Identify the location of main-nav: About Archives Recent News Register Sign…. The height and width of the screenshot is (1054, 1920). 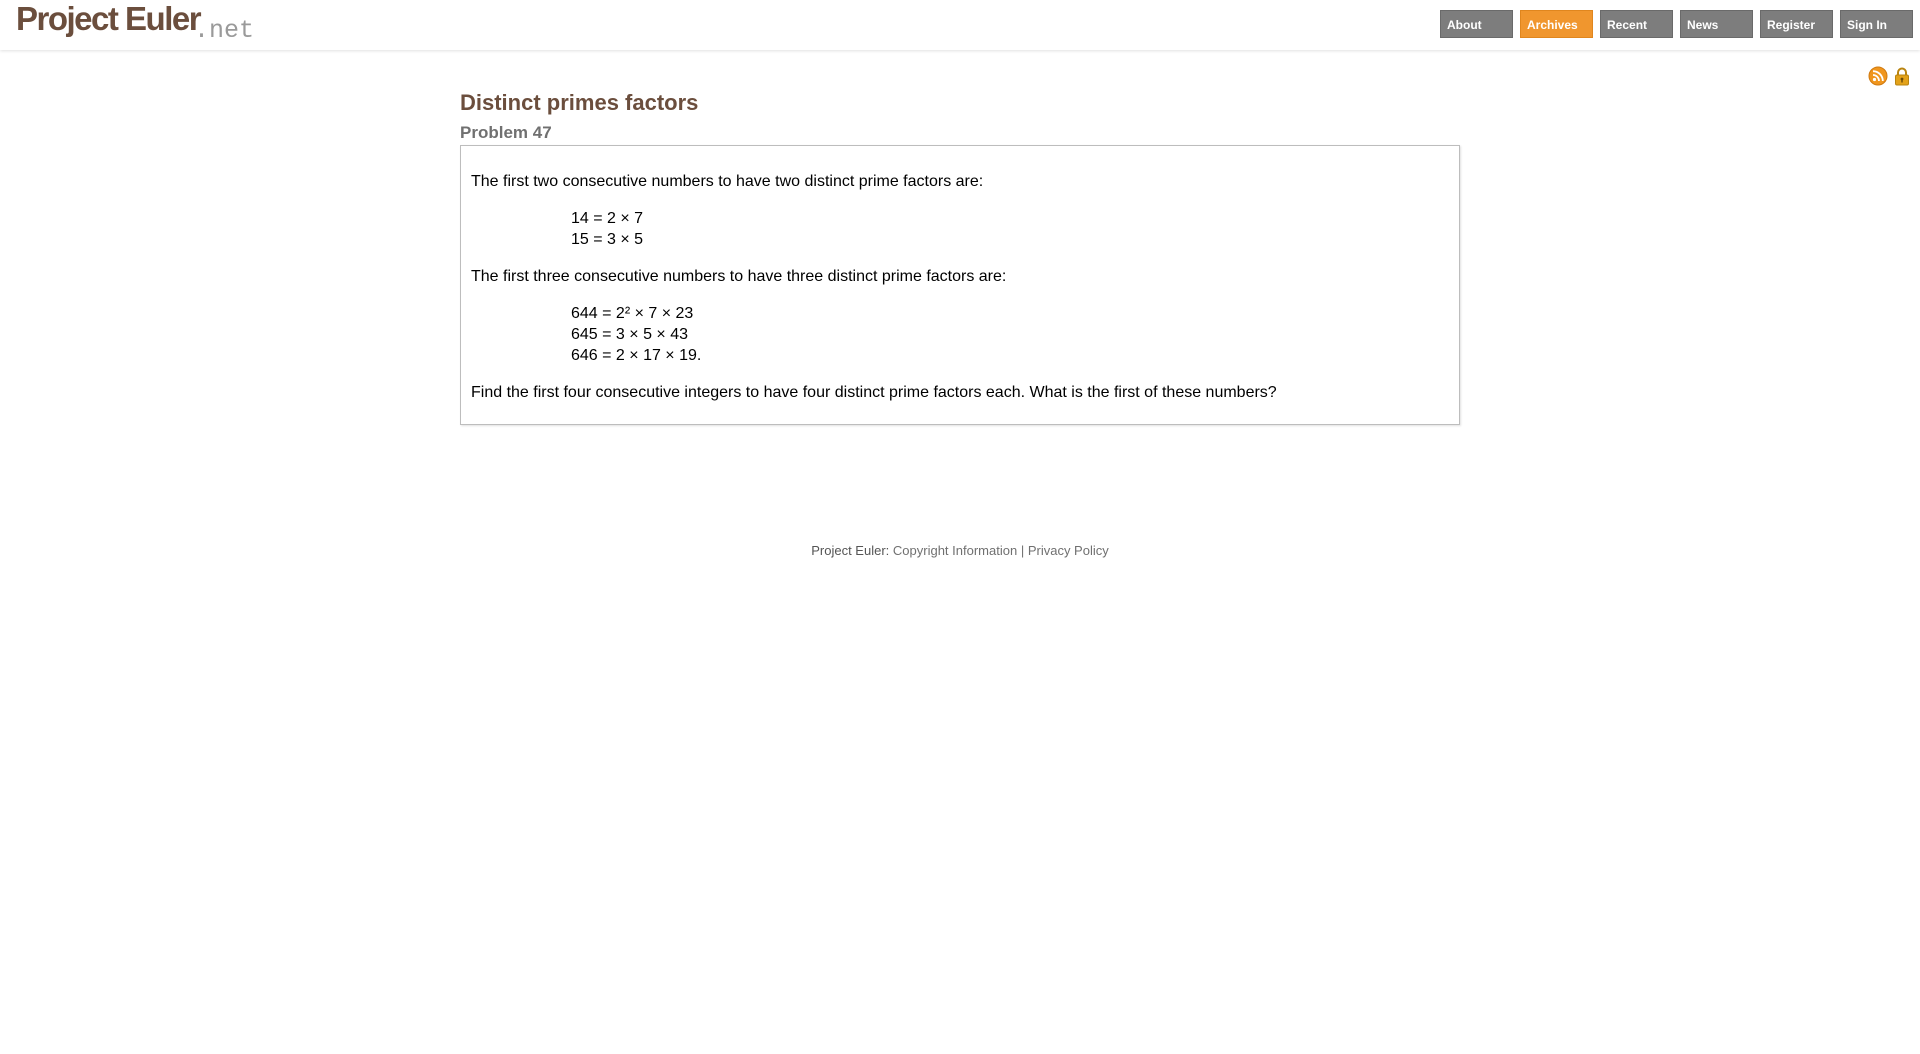
(1676, 24).